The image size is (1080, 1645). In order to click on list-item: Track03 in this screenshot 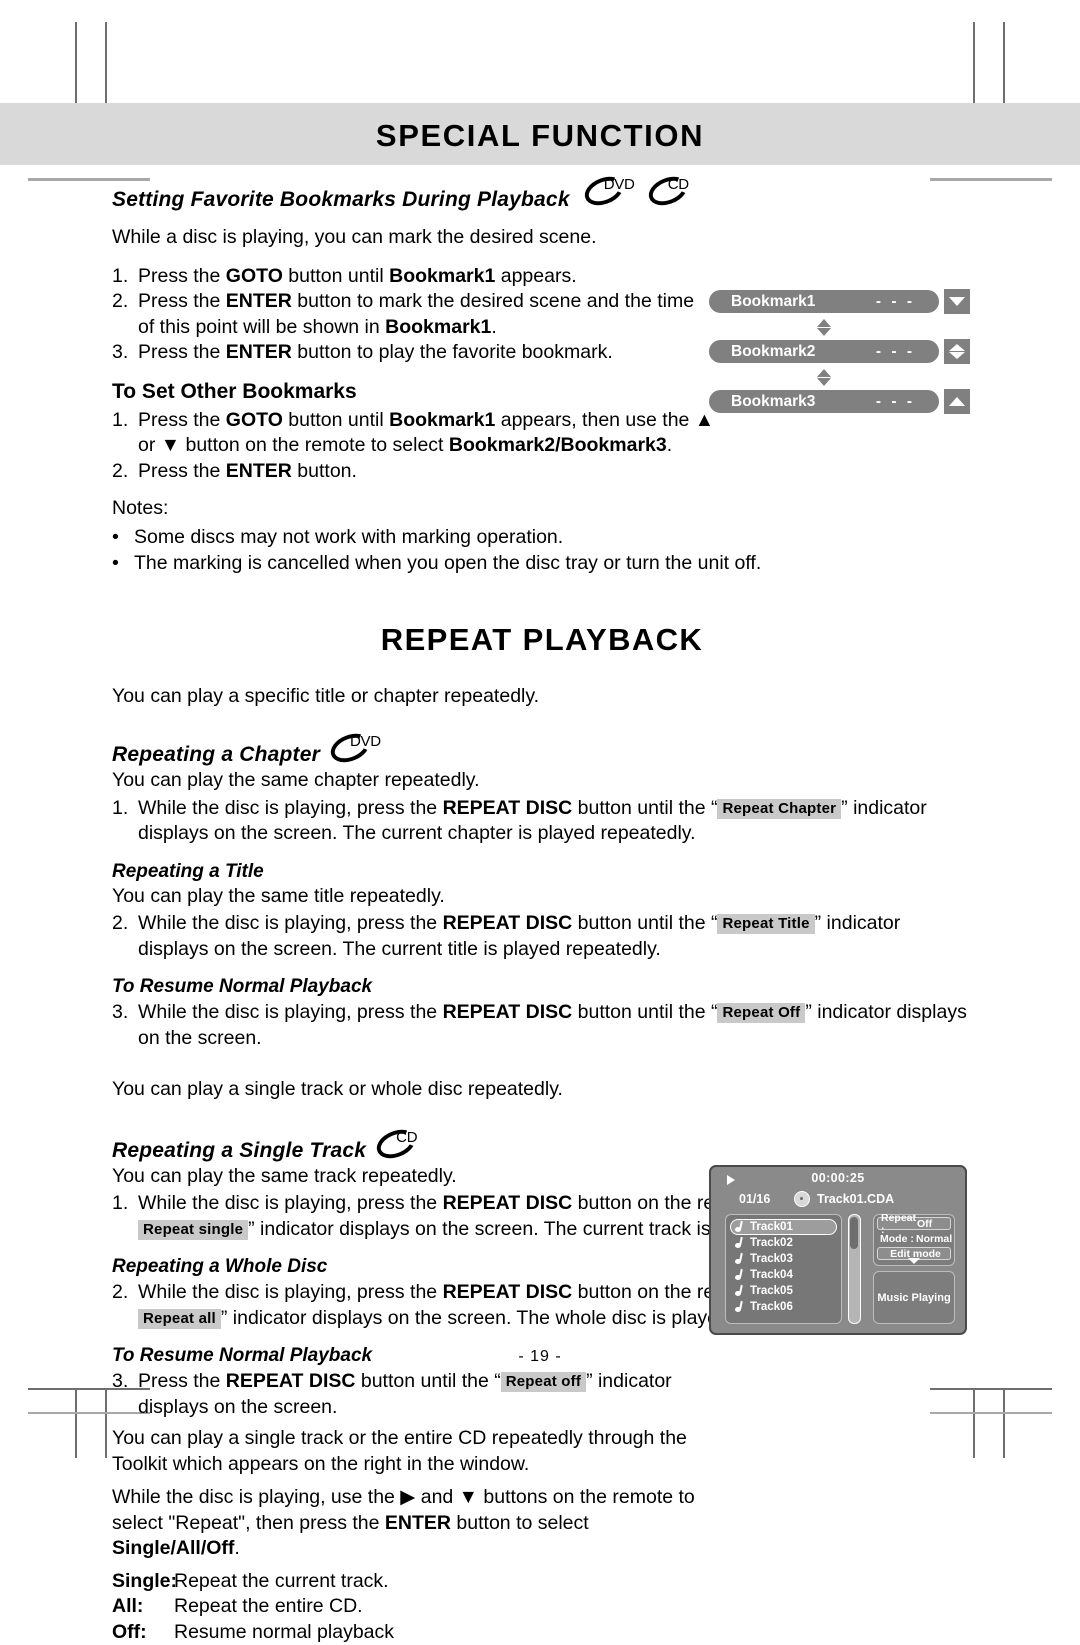, I will do `click(783, 1259)`.